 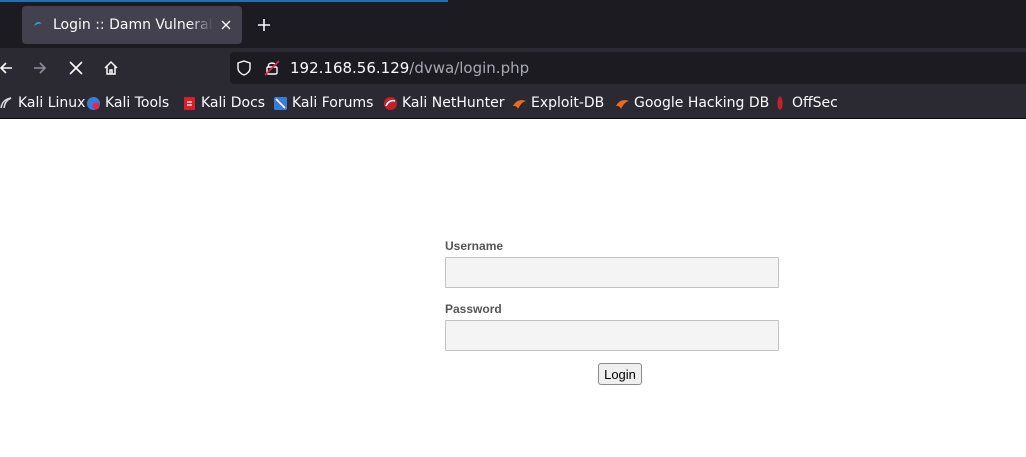 What do you see at coordinates (474, 246) in the screenshot?
I see `username-label: Username` at bounding box center [474, 246].